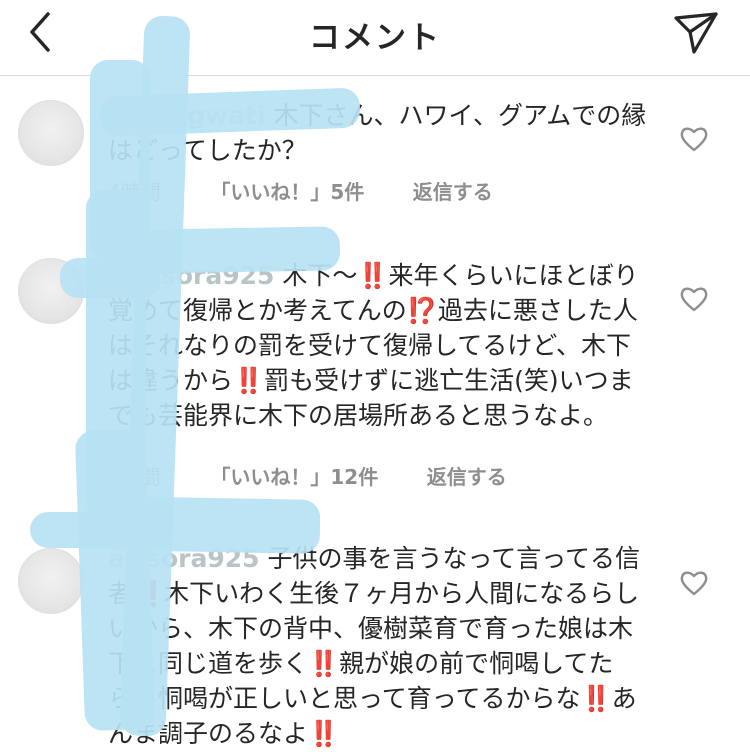 This screenshot has height=752, width=750. Describe the element at coordinates (134, 192) in the screenshot. I see `comment-time: 4時間` at that location.